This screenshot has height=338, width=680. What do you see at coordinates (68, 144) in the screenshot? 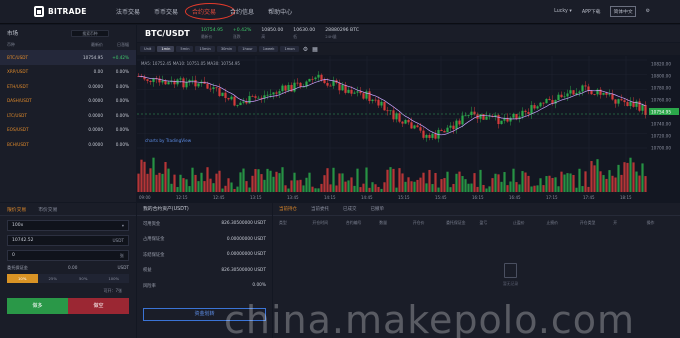
I see `market-row: BCH/USDT 0.0000 0.00%` at bounding box center [68, 144].